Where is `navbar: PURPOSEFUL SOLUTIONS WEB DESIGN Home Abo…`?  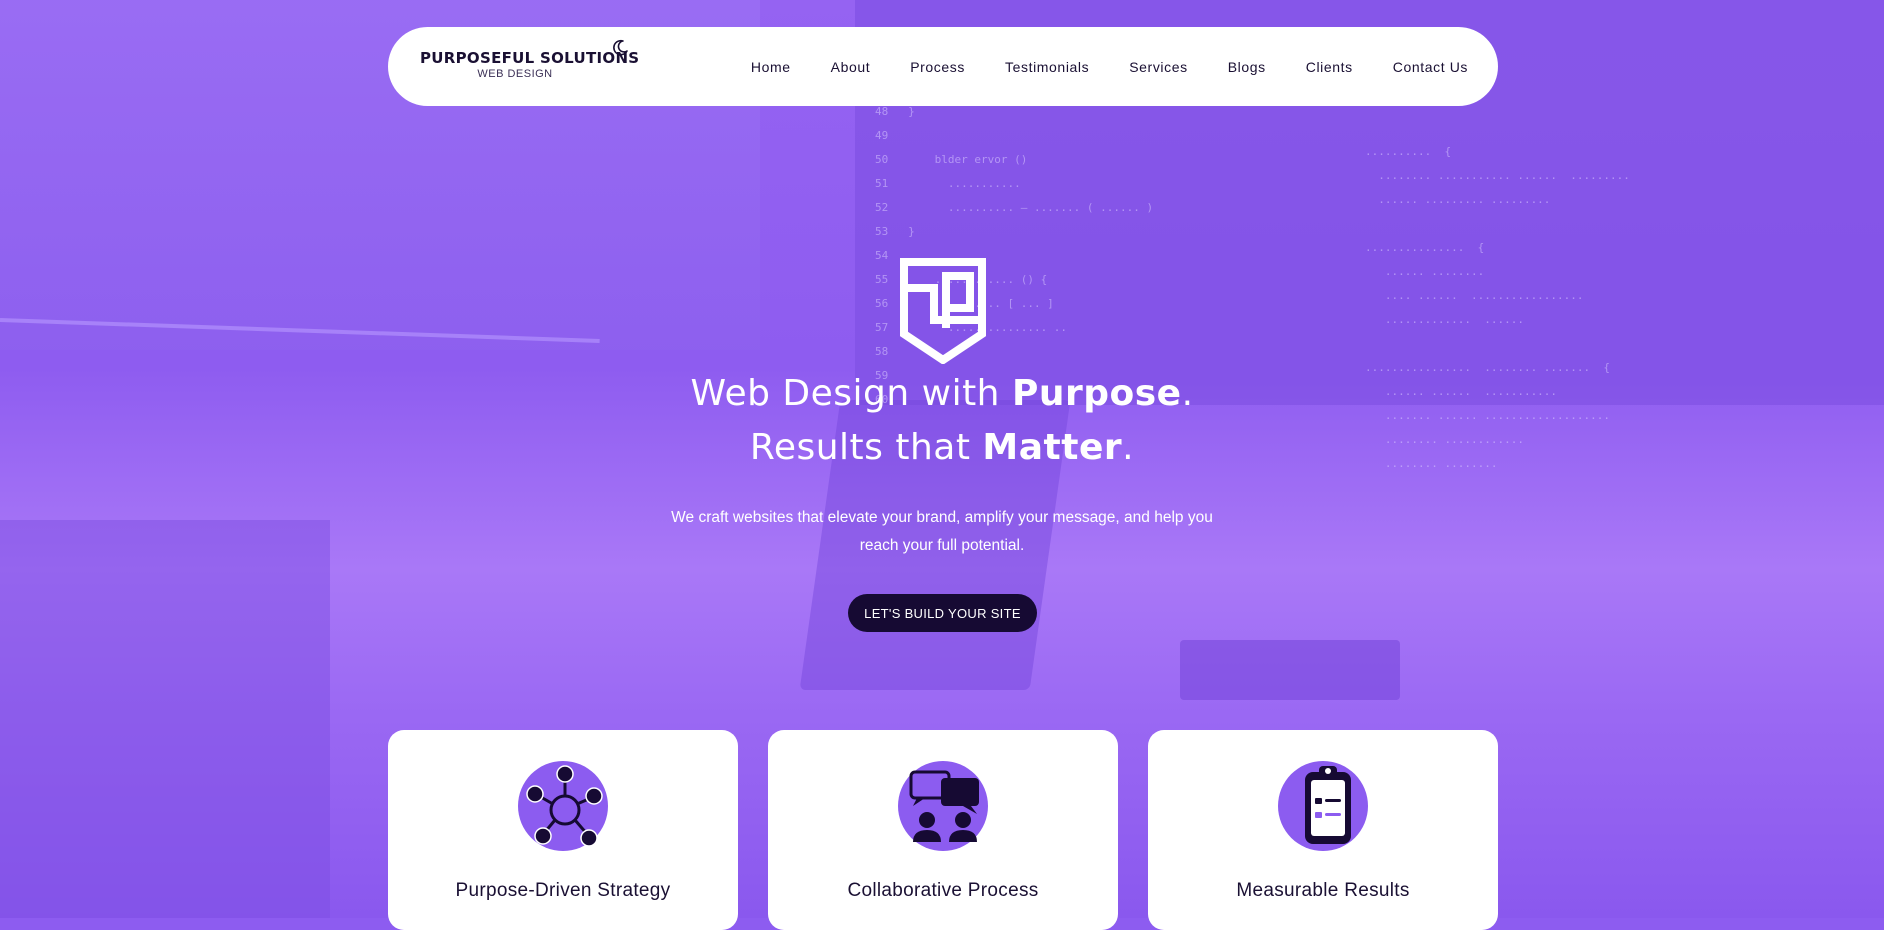 navbar: PURPOSEFUL SOLUTIONS WEB DESIGN Home Abo… is located at coordinates (943, 66).